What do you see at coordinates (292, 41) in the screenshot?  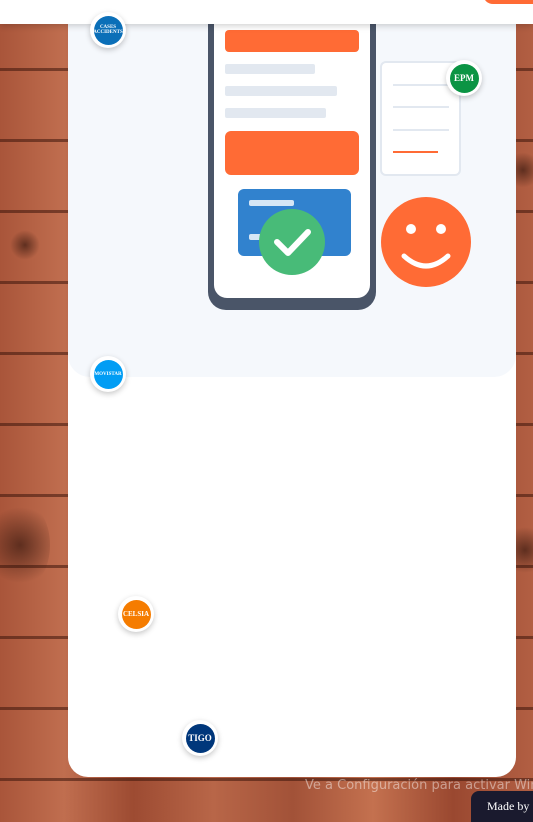 I see `phone-orange-bar` at bounding box center [292, 41].